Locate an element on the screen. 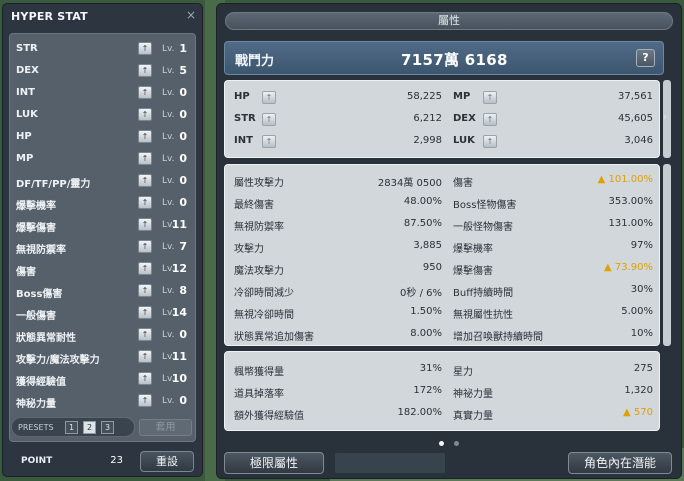  stat-value: 131.00% is located at coordinates (631, 223).